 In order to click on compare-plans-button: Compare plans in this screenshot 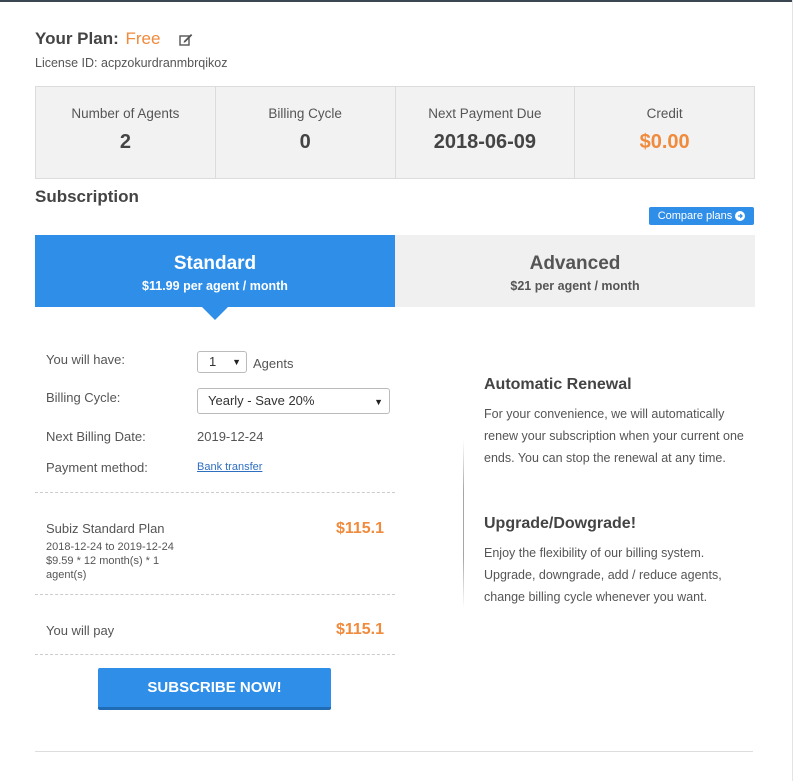, I will do `click(701, 216)`.